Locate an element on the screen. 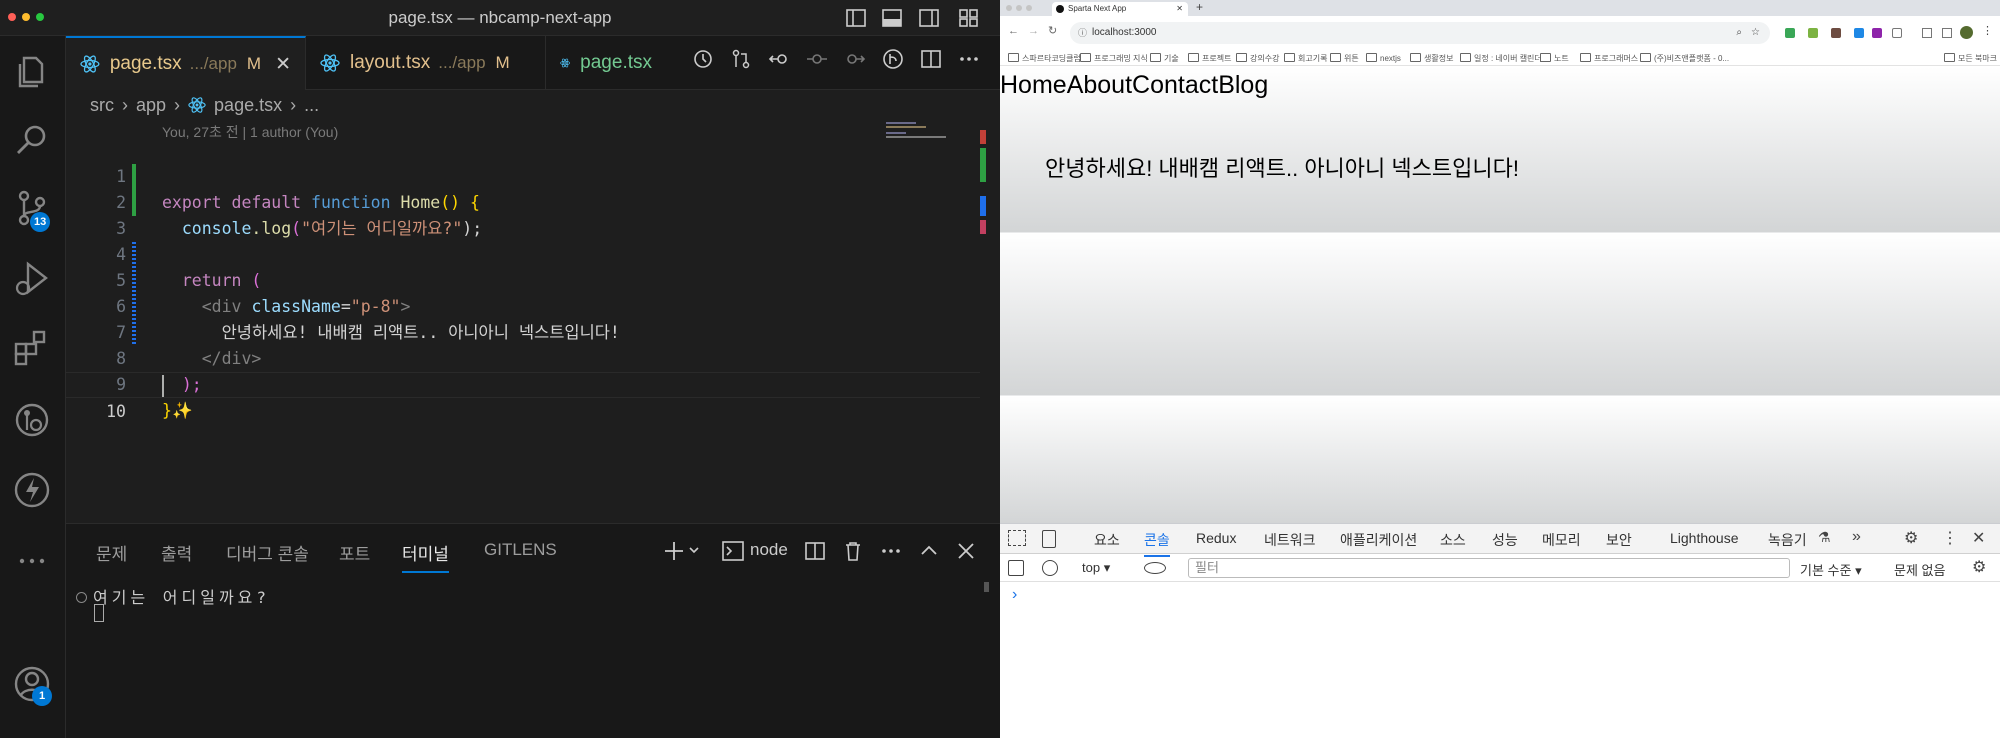 The height and width of the screenshot is (738, 2000). extensions-icon is located at coordinates (32, 348).